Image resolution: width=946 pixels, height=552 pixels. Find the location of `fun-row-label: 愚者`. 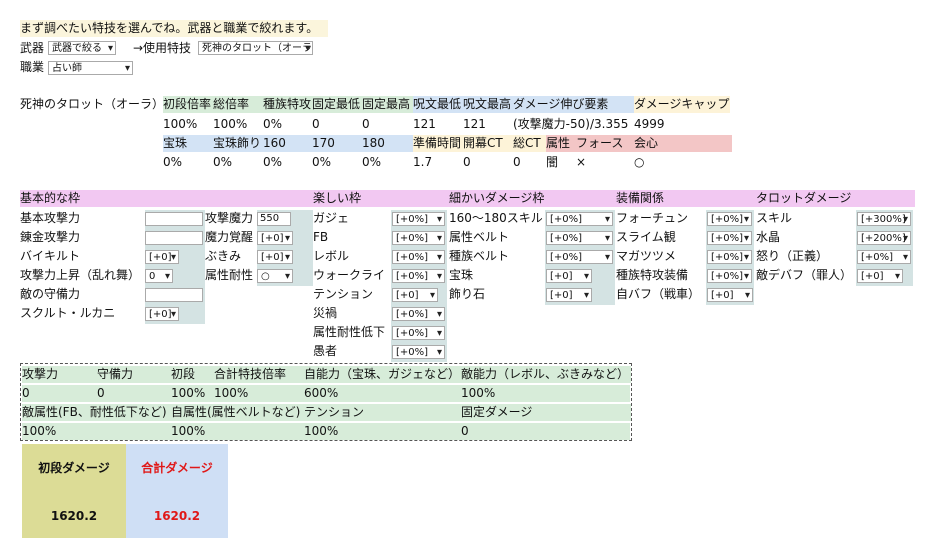

fun-row-label: 愚者 is located at coordinates (325, 351).